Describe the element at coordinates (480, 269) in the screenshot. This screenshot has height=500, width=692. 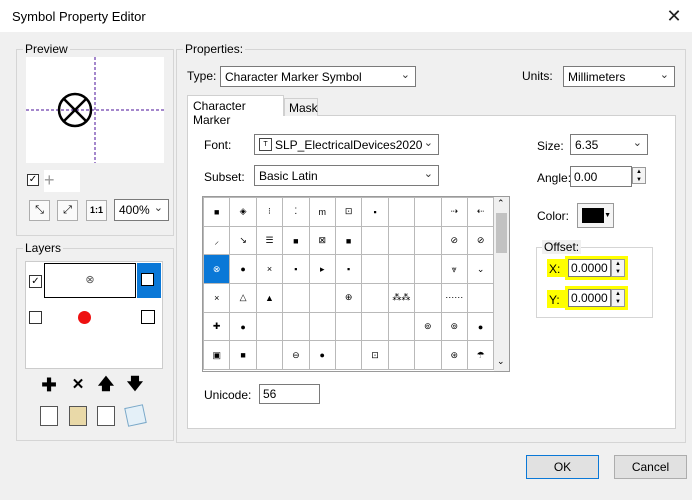
I see `glyph-cell: ⌄` at that location.